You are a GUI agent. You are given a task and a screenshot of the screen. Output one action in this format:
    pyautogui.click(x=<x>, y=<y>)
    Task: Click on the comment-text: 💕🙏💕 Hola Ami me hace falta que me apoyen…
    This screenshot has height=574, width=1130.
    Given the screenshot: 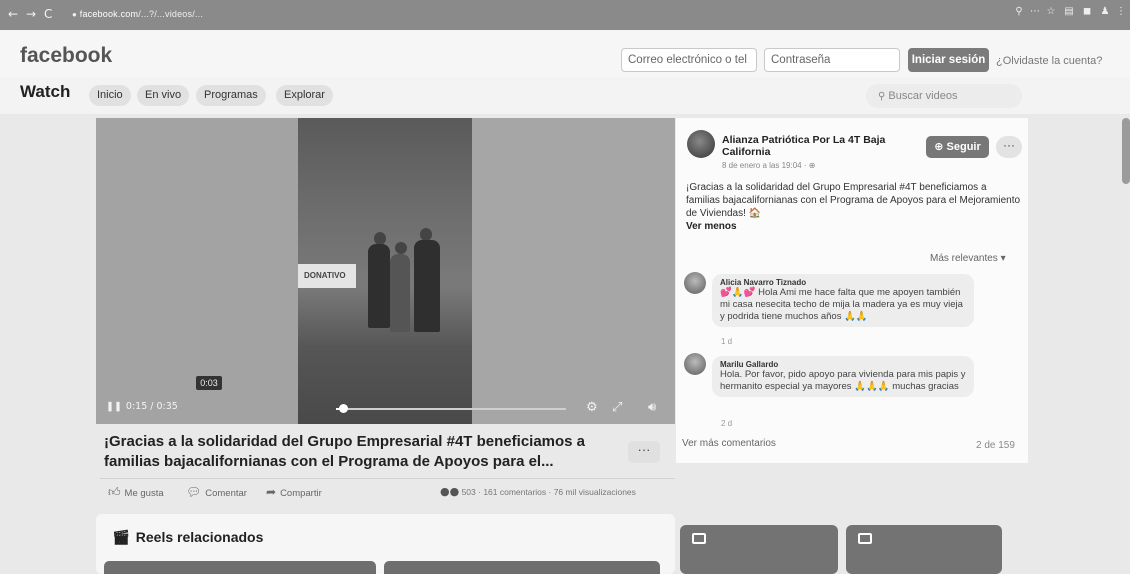 What is the action you would take?
    pyautogui.click(x=841, y=304)
    